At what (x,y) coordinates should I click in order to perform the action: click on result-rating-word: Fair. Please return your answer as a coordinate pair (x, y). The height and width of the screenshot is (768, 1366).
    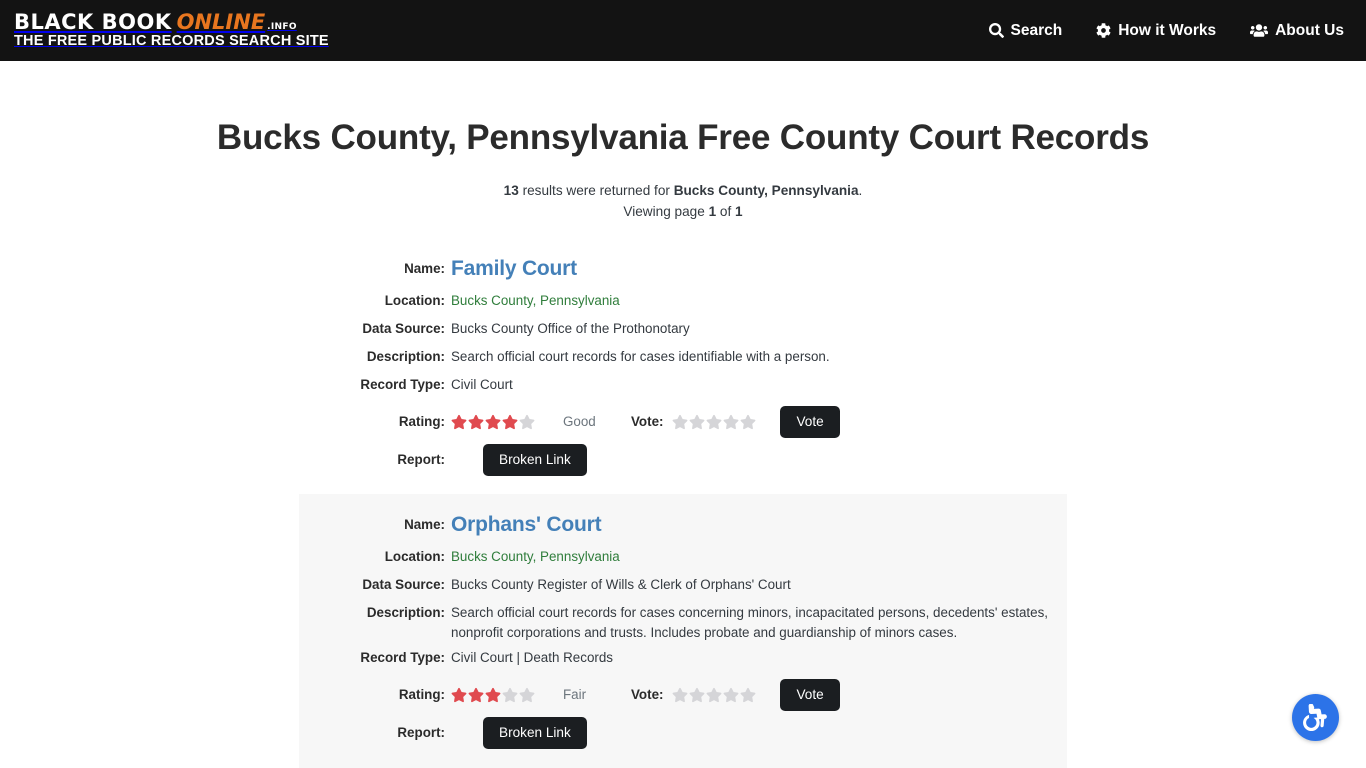
    Looking at the image, I should click on (575, 694).